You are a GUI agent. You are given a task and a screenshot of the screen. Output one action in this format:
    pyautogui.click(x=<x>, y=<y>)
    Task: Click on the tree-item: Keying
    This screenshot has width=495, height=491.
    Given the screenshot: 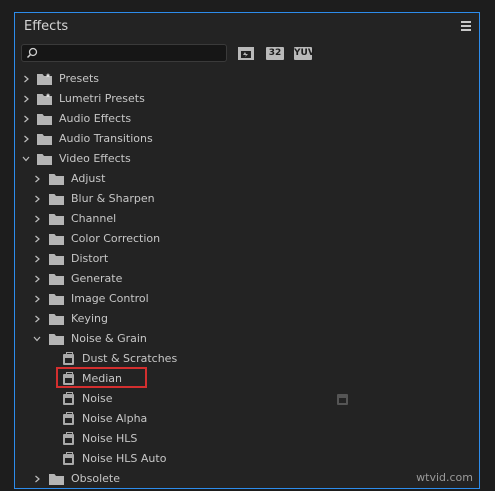 What is the action you would take?
    pyautogui.click(x=247, y=319)
    